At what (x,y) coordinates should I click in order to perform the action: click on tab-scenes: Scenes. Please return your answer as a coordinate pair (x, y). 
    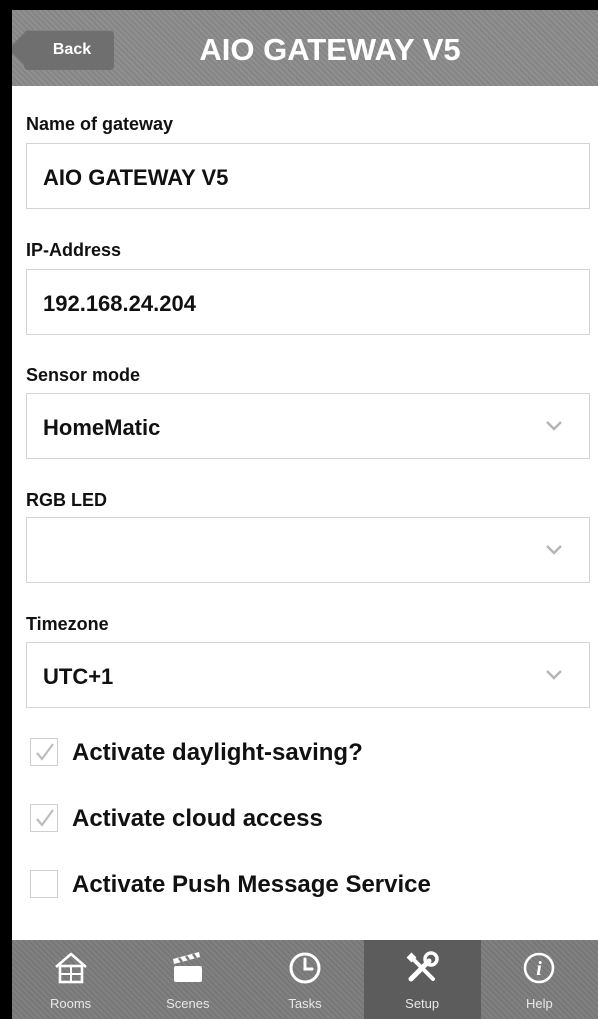
    Looking at the image, I should click on (187, 979).